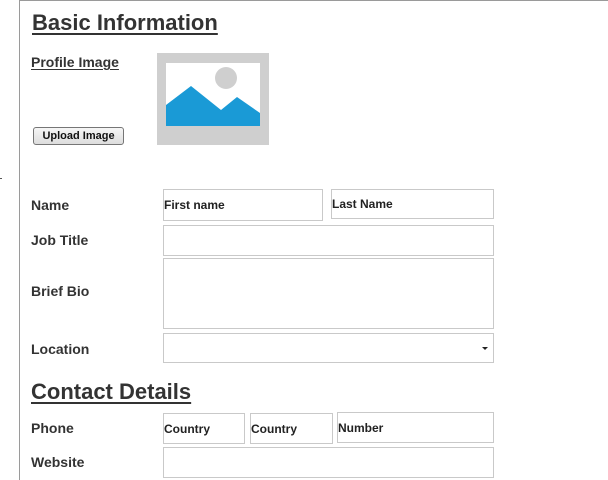 Image resolution: width=608 pixels, height=480 pixels. I want to click on chevron-down-icon, so click(485, 348).